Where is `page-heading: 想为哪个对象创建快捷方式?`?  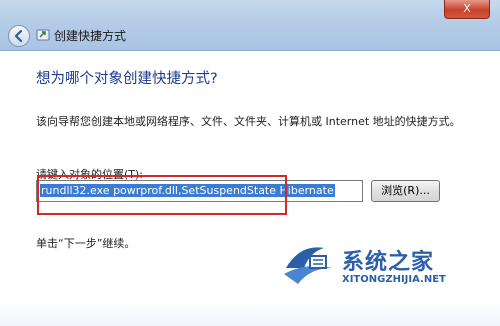
page-heading: 想为哪个对象创建快捷方式? is located at coordinates (127, 79).